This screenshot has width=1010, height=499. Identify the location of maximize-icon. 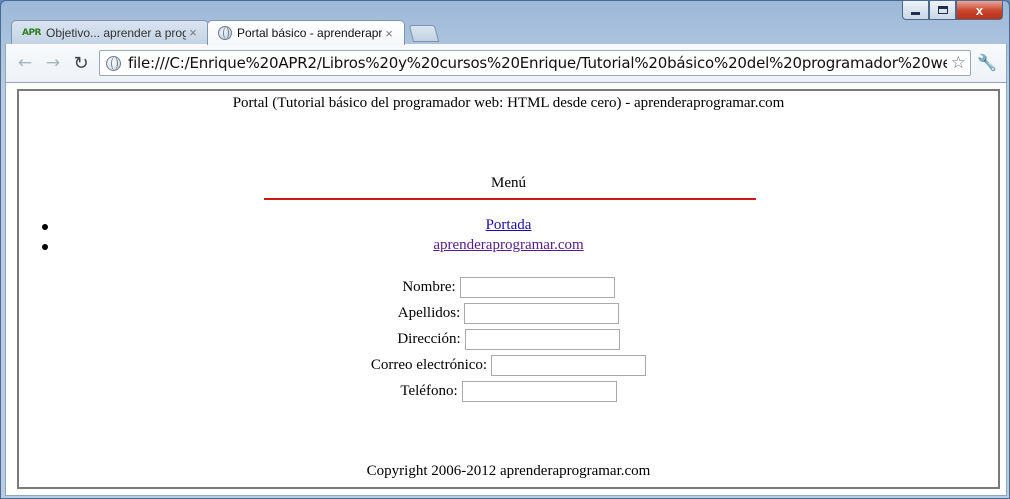
(942, 10).